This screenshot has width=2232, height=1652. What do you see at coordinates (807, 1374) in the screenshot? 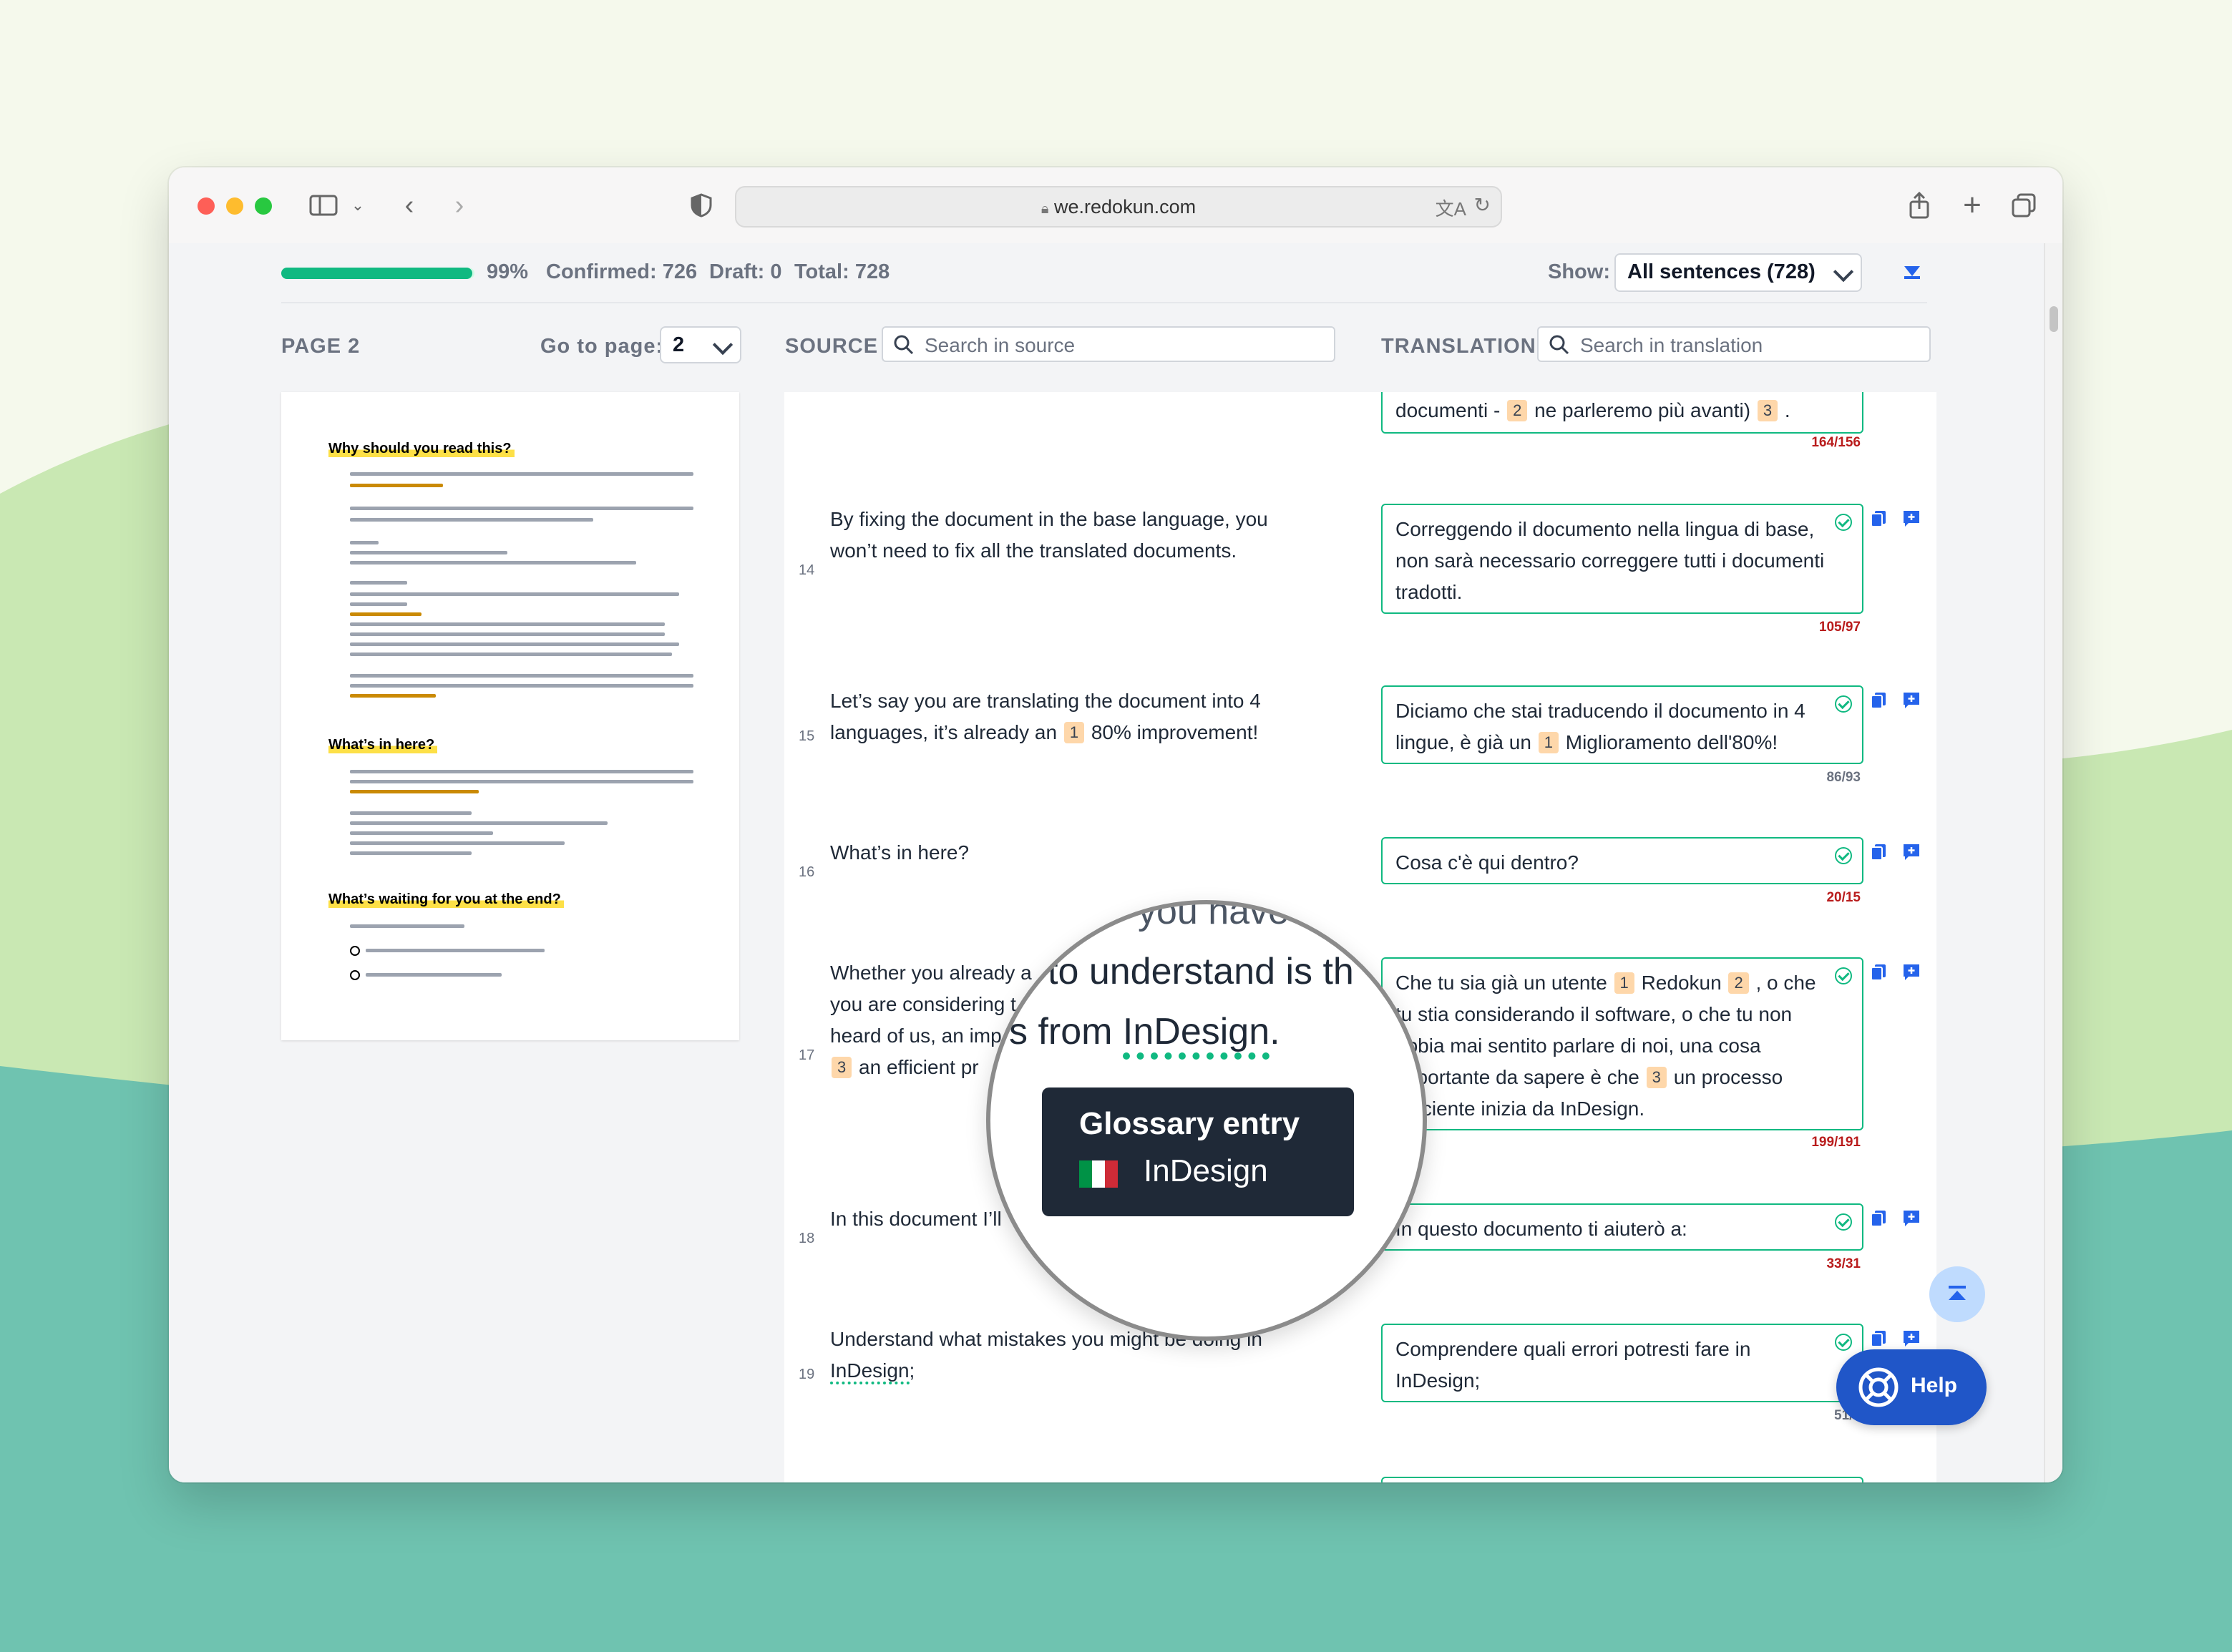
I see `sentence-number: 19` at bounding box center [807, 1374].